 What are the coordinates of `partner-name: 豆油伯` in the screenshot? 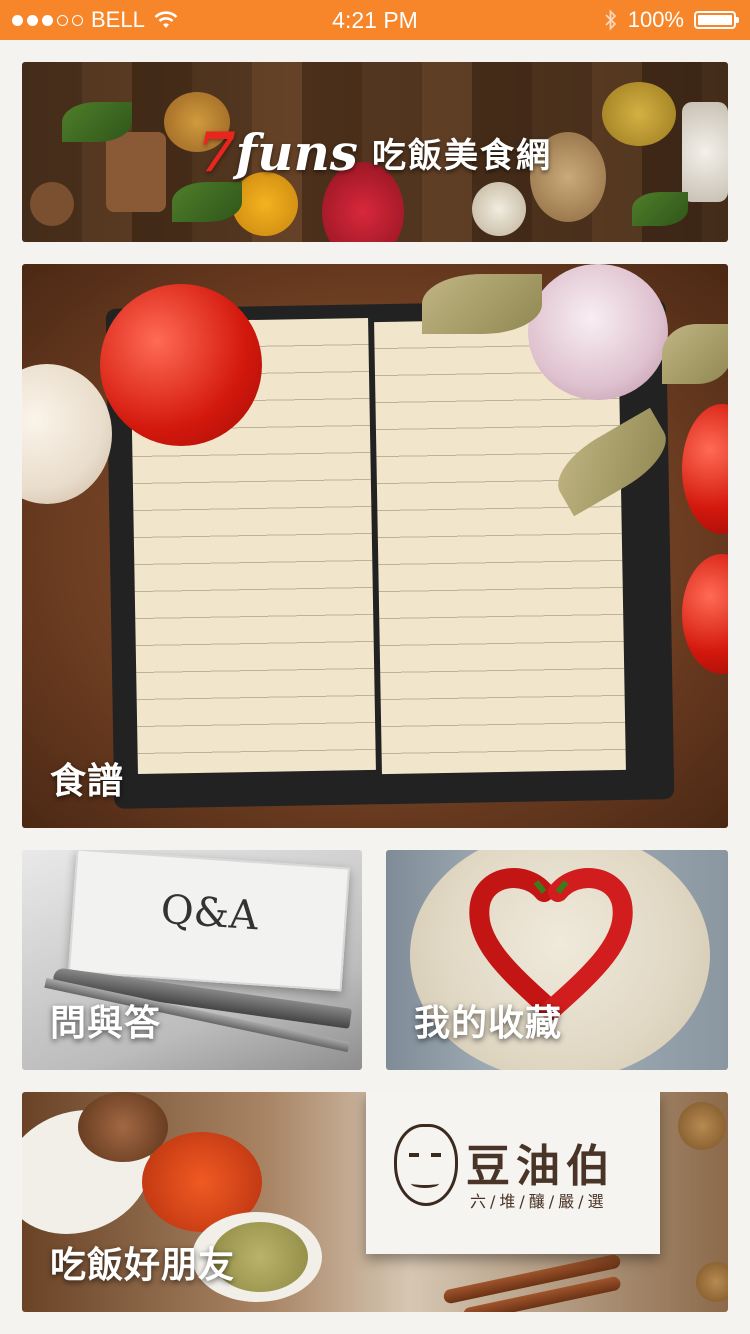 It's located at (541, 1166).